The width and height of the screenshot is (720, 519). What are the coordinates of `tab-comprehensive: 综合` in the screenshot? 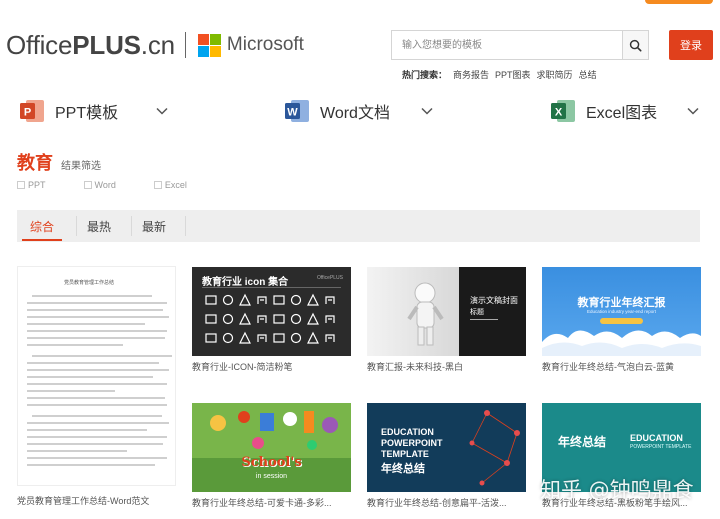 It's located at (42, 226).